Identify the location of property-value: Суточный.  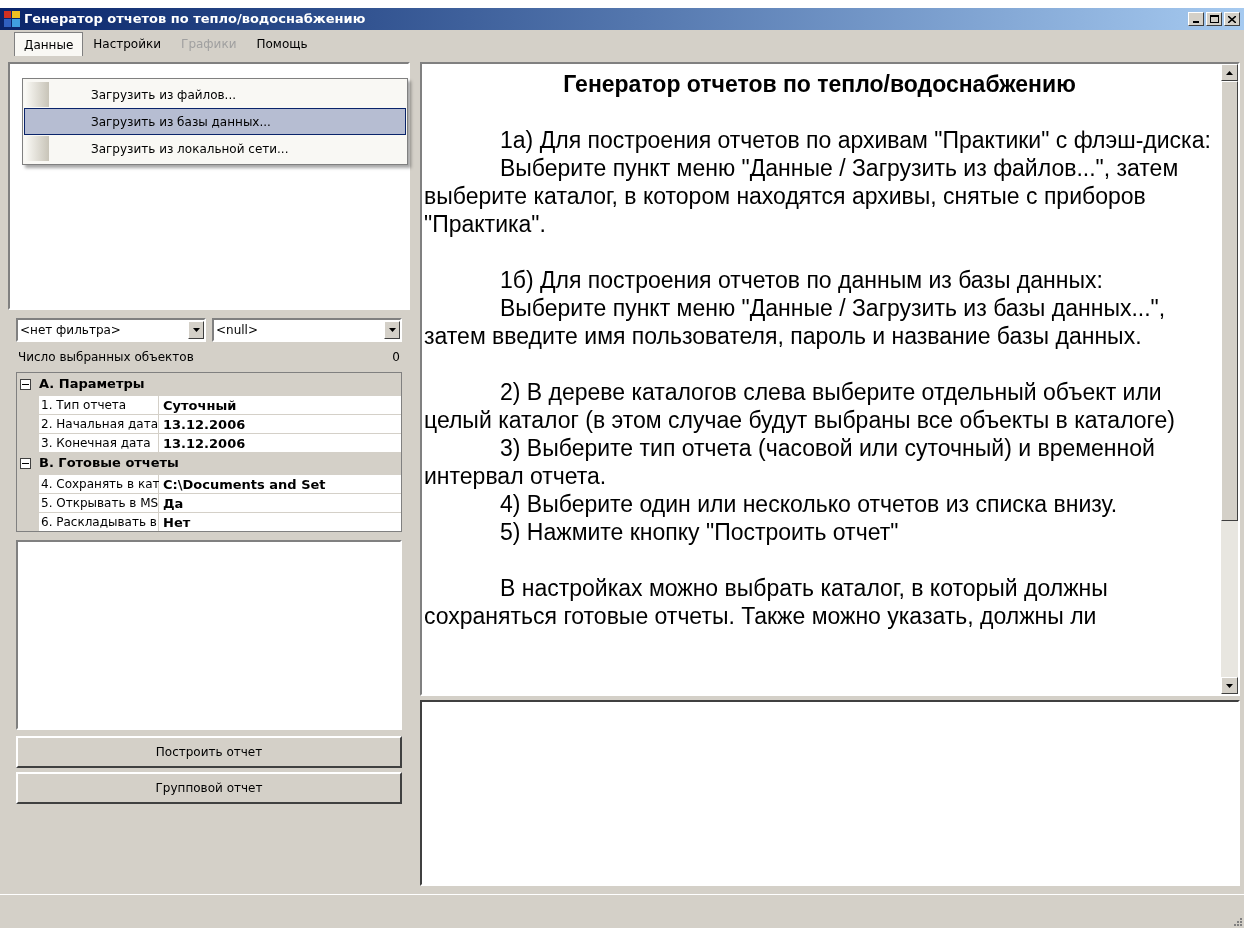
(280, 405).